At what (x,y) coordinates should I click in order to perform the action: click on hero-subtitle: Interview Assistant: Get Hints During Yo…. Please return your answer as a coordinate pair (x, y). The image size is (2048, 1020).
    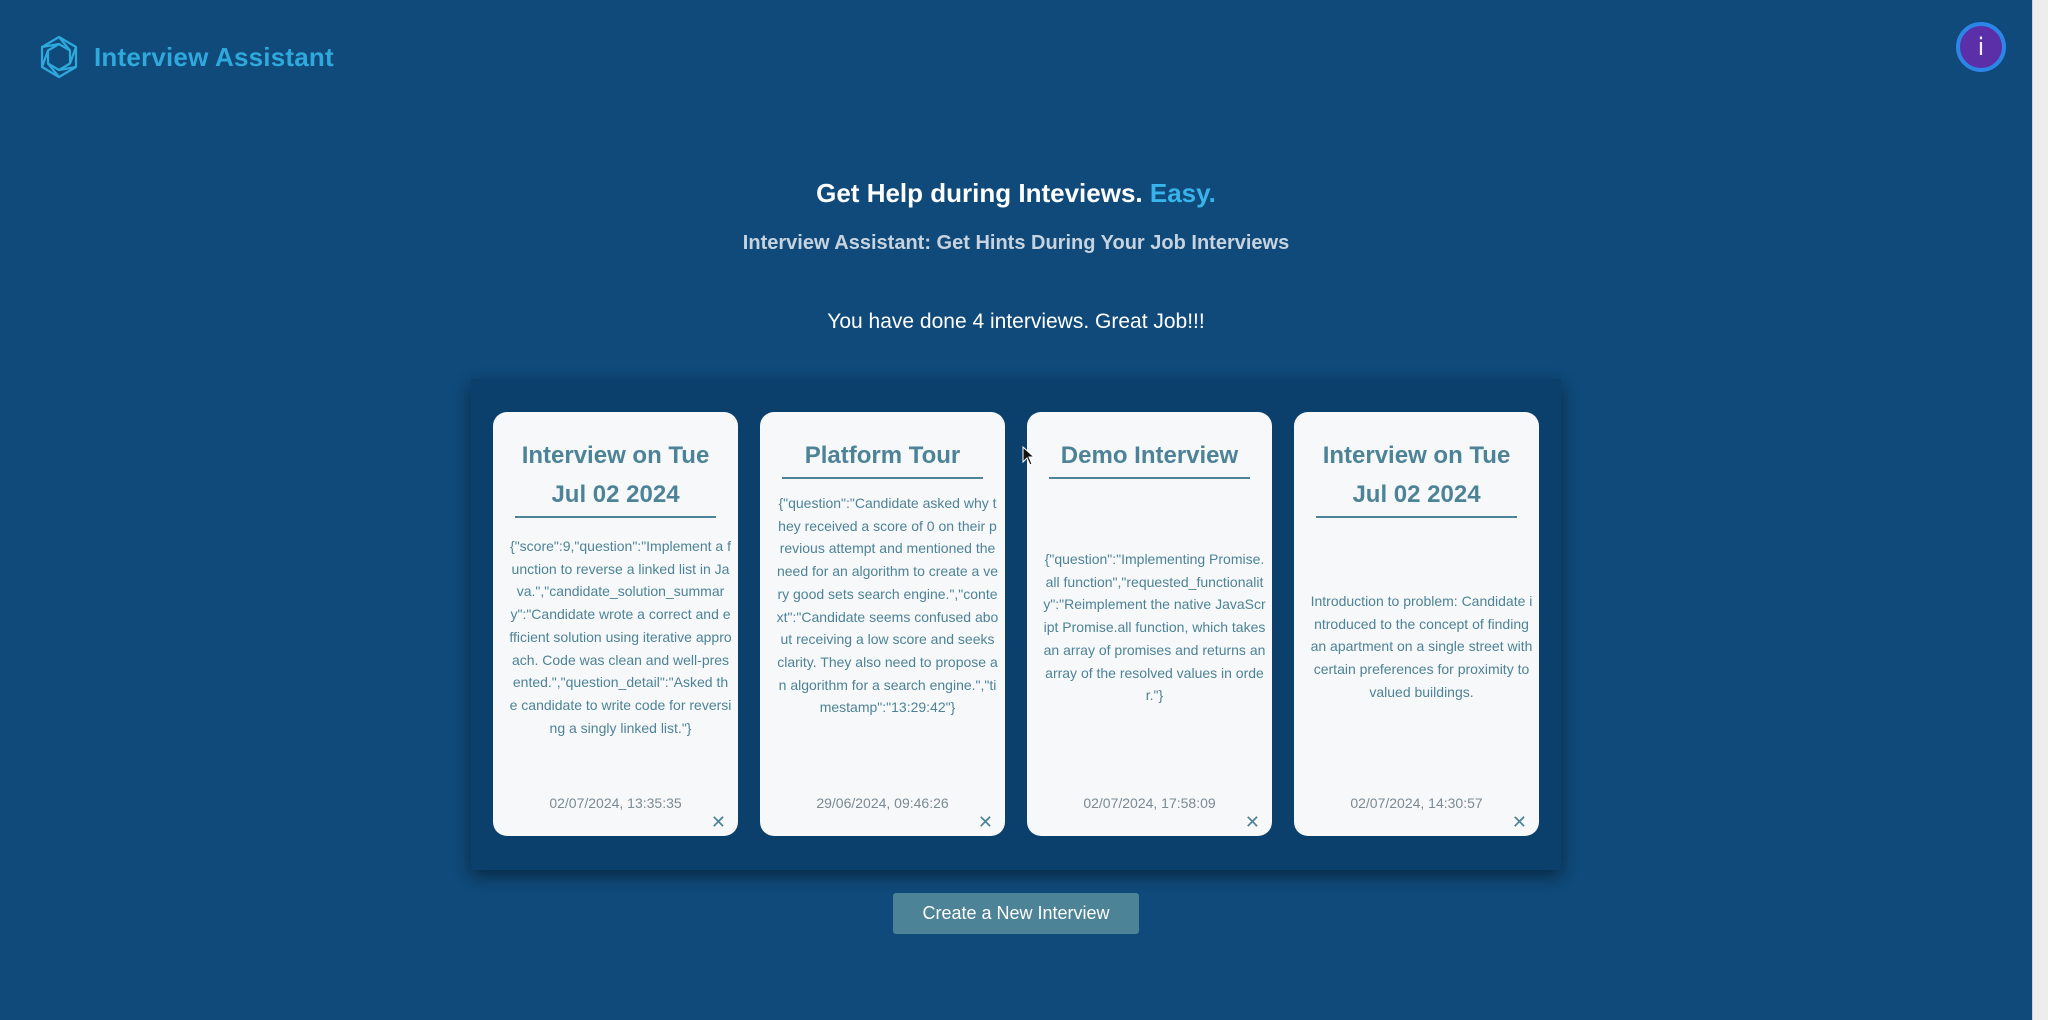
    Looking at the image, I should click on (1016, 243).